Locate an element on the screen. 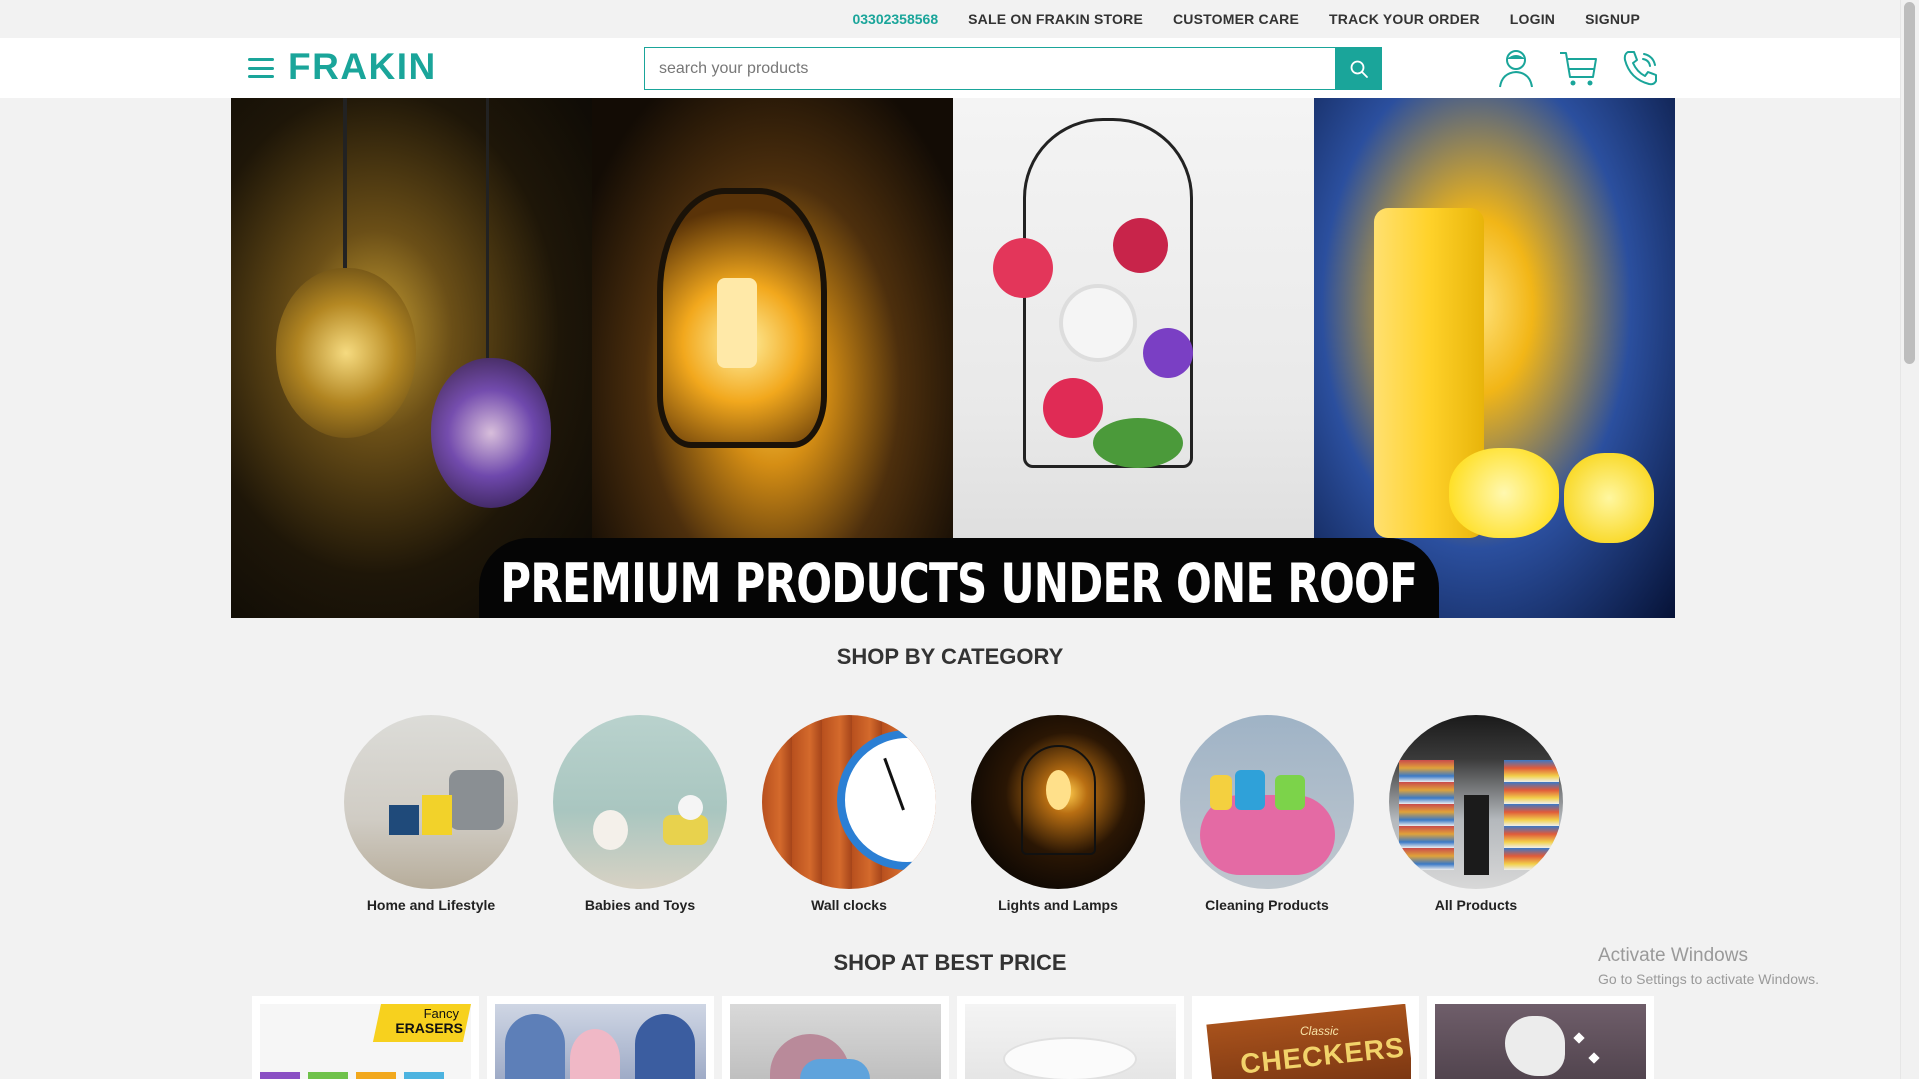 Image resolution: width=1919 pixels, height=1079 pixels. sale-link: SALE ON FRAKIN STORE is located at coordinates (1055, 19).